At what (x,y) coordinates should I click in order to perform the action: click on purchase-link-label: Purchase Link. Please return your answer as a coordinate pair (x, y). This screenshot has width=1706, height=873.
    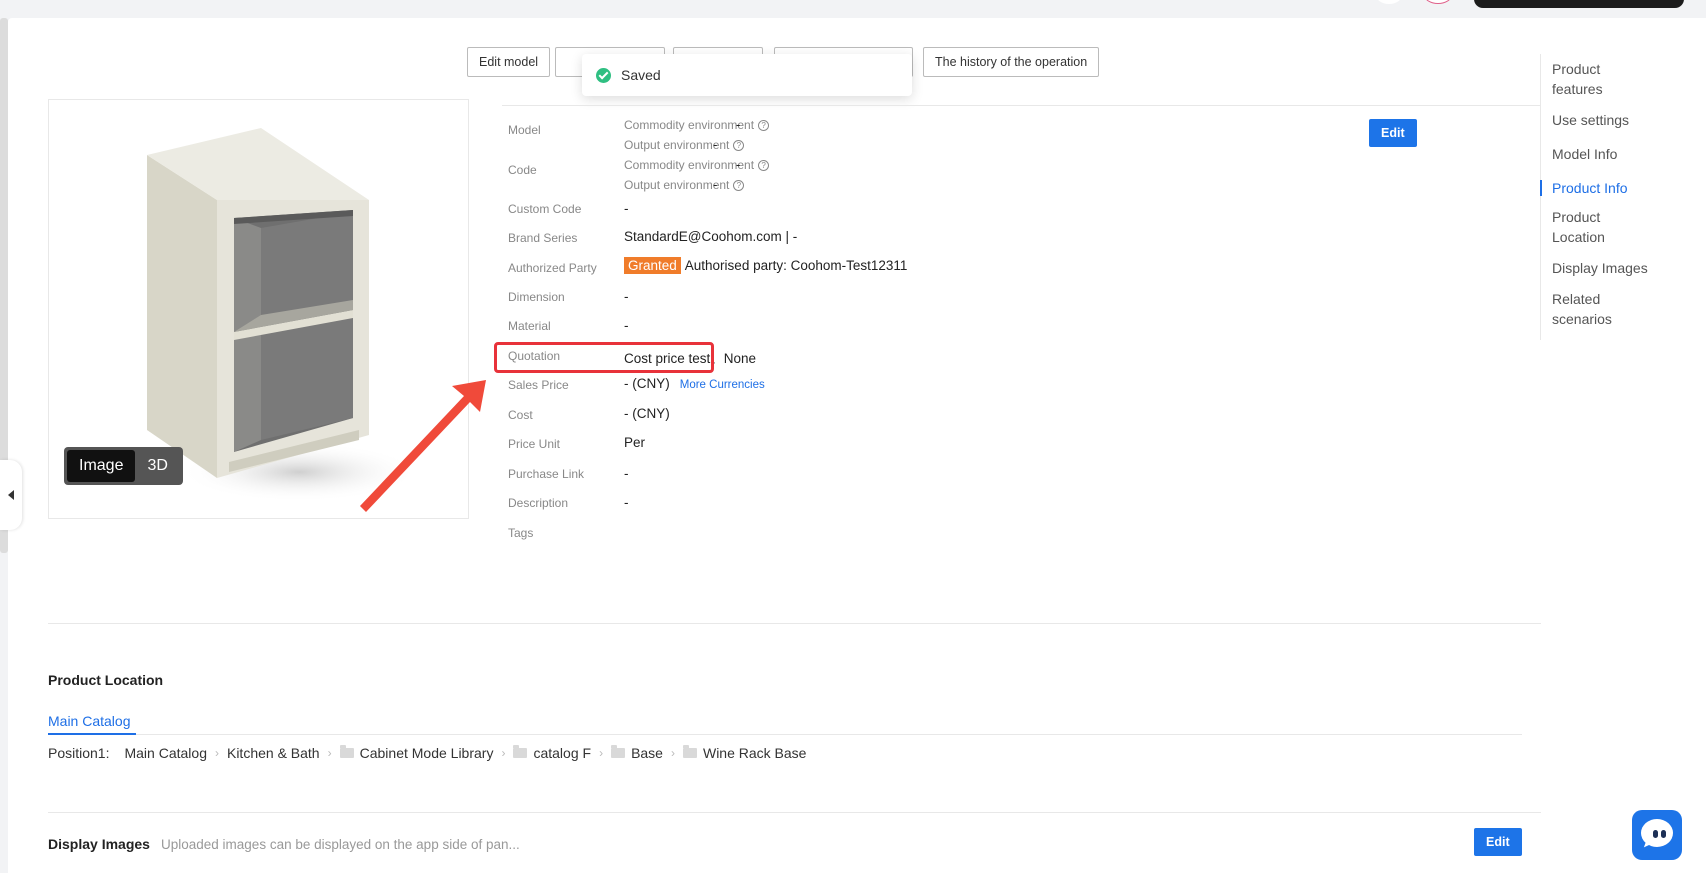
    Looking at the image, I should click on (546, 474).